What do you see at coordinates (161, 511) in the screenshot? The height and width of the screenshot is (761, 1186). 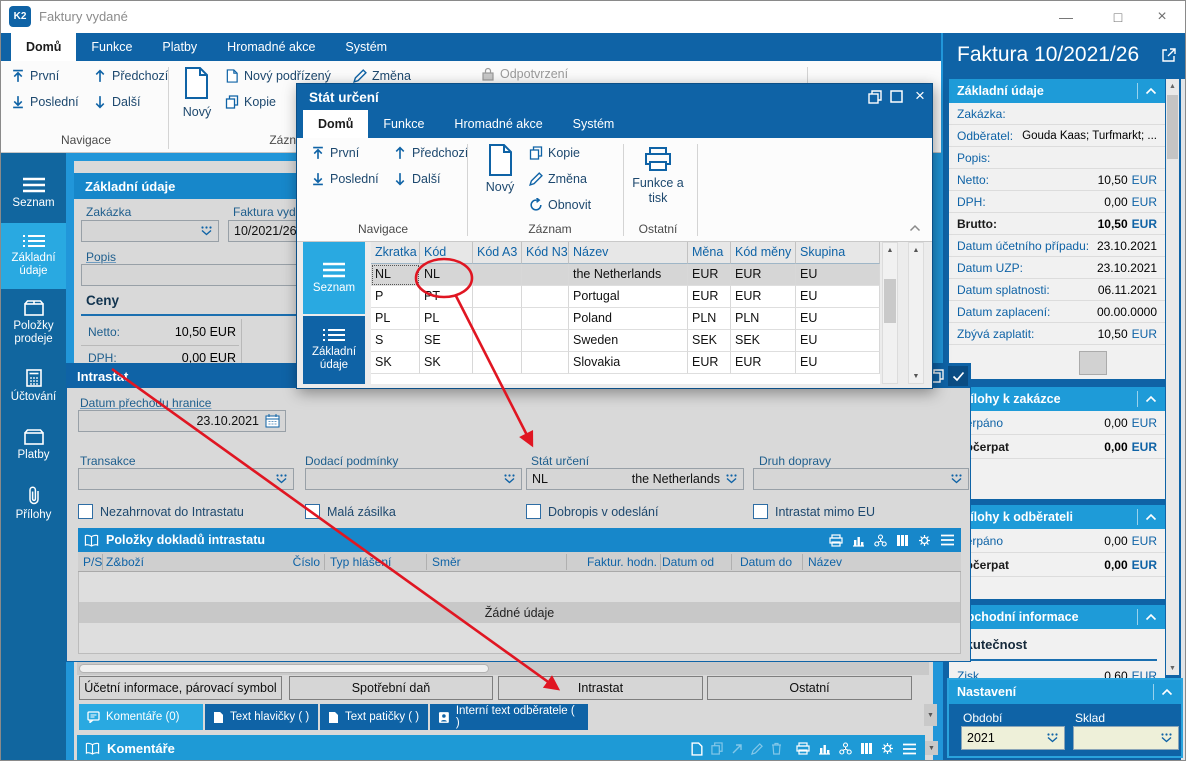 I see `checkbox-nezahrnovat: Nezahrnovat do Intrastatu` at bounding box center [161, 511].